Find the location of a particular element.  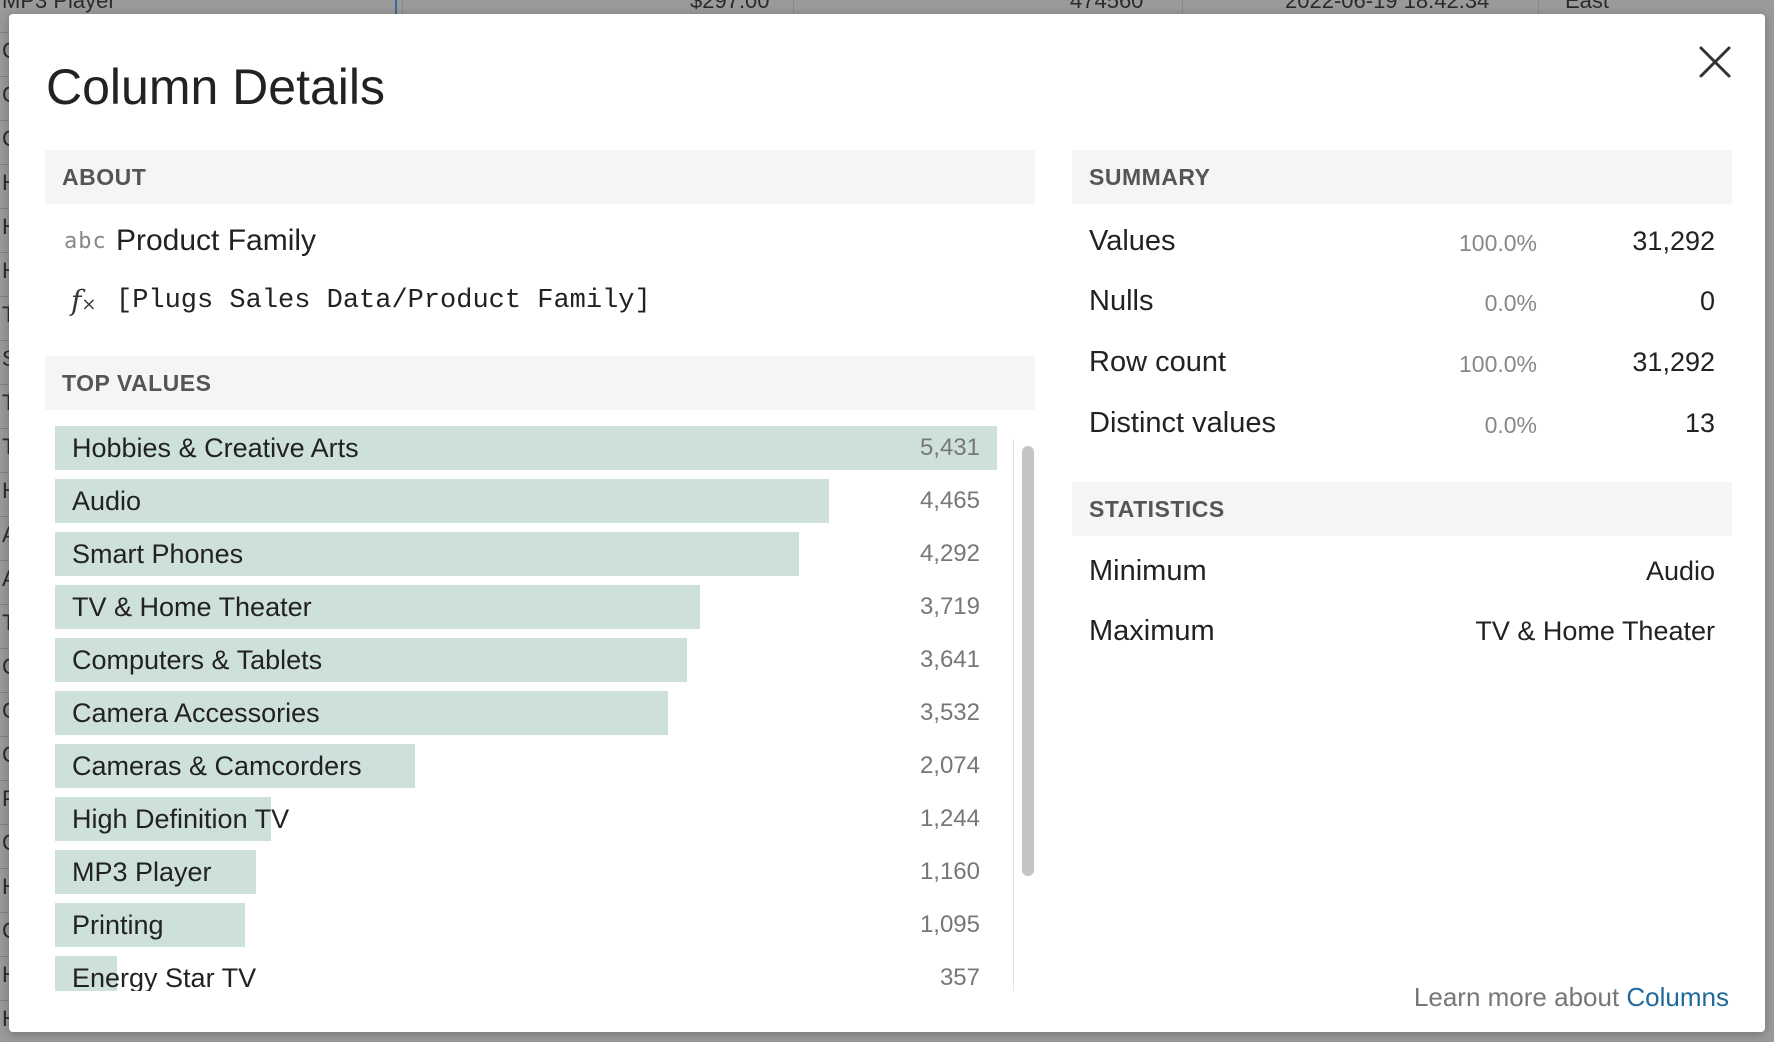

top-value-count: 3,719 is located at coordinates (949, 606).